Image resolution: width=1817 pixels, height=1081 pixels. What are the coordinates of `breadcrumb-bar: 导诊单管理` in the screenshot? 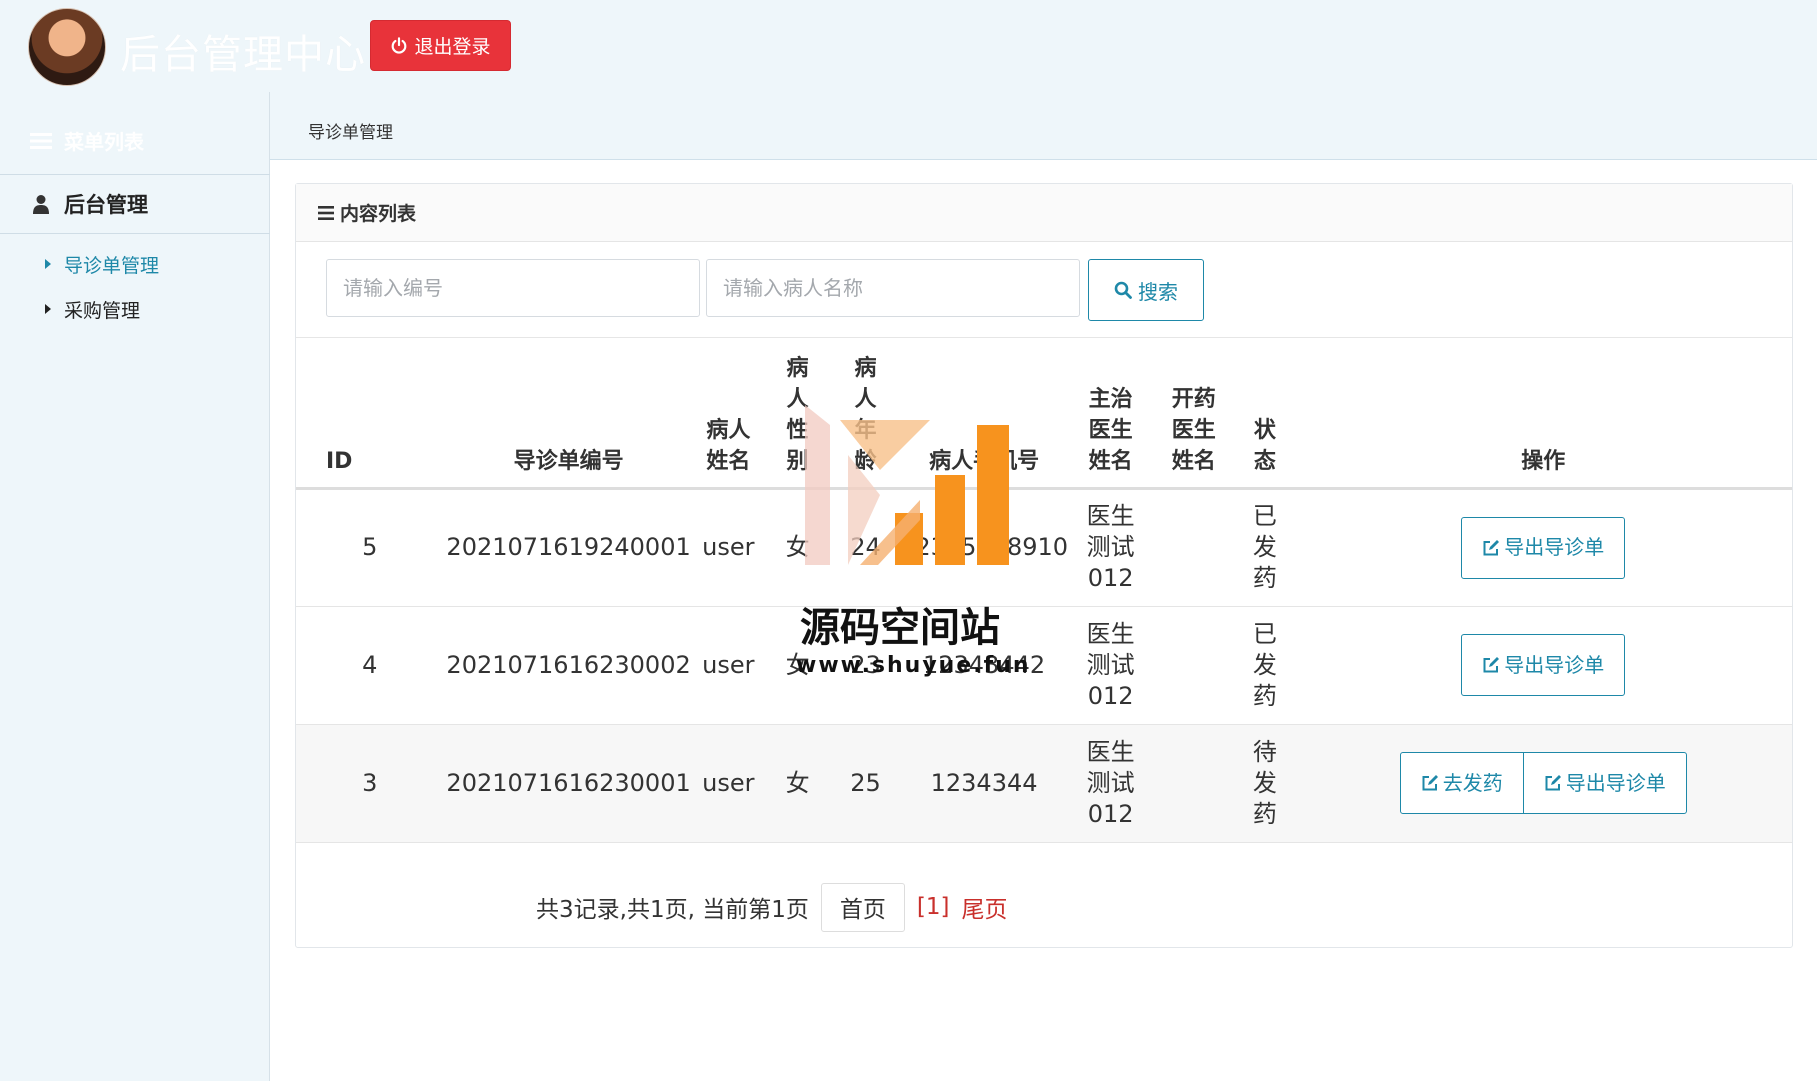 It's located at (1043, 126).